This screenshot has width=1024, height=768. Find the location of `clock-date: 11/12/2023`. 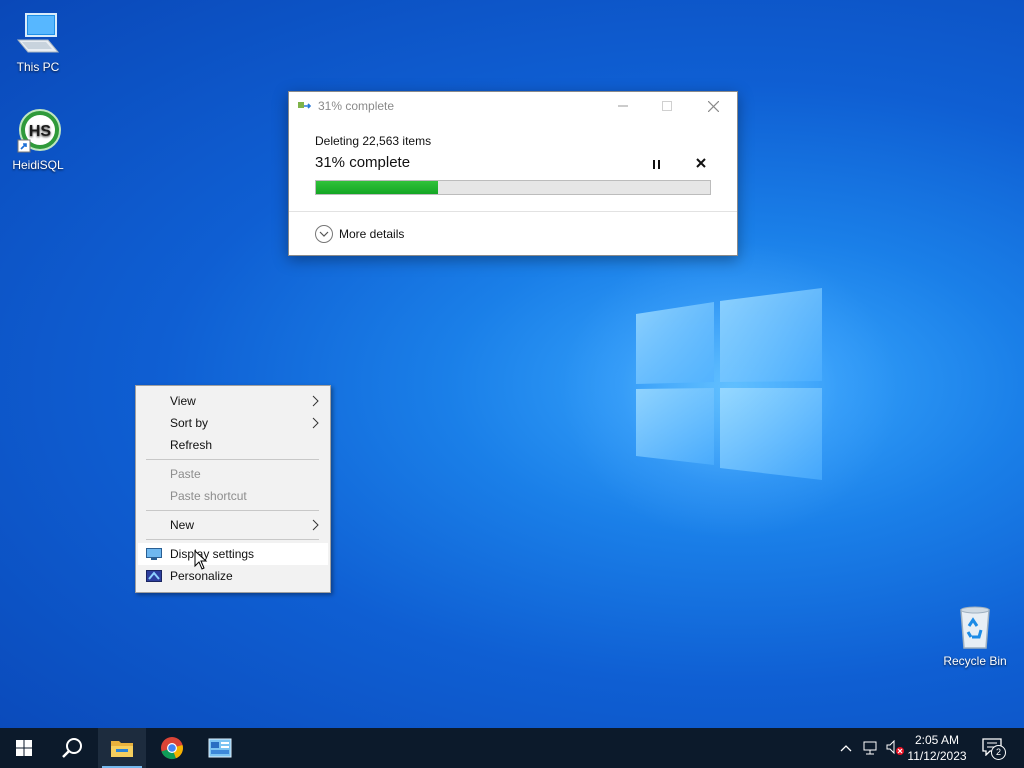

clock-date: 11/12/2023 is located at coordinates (937, 756).